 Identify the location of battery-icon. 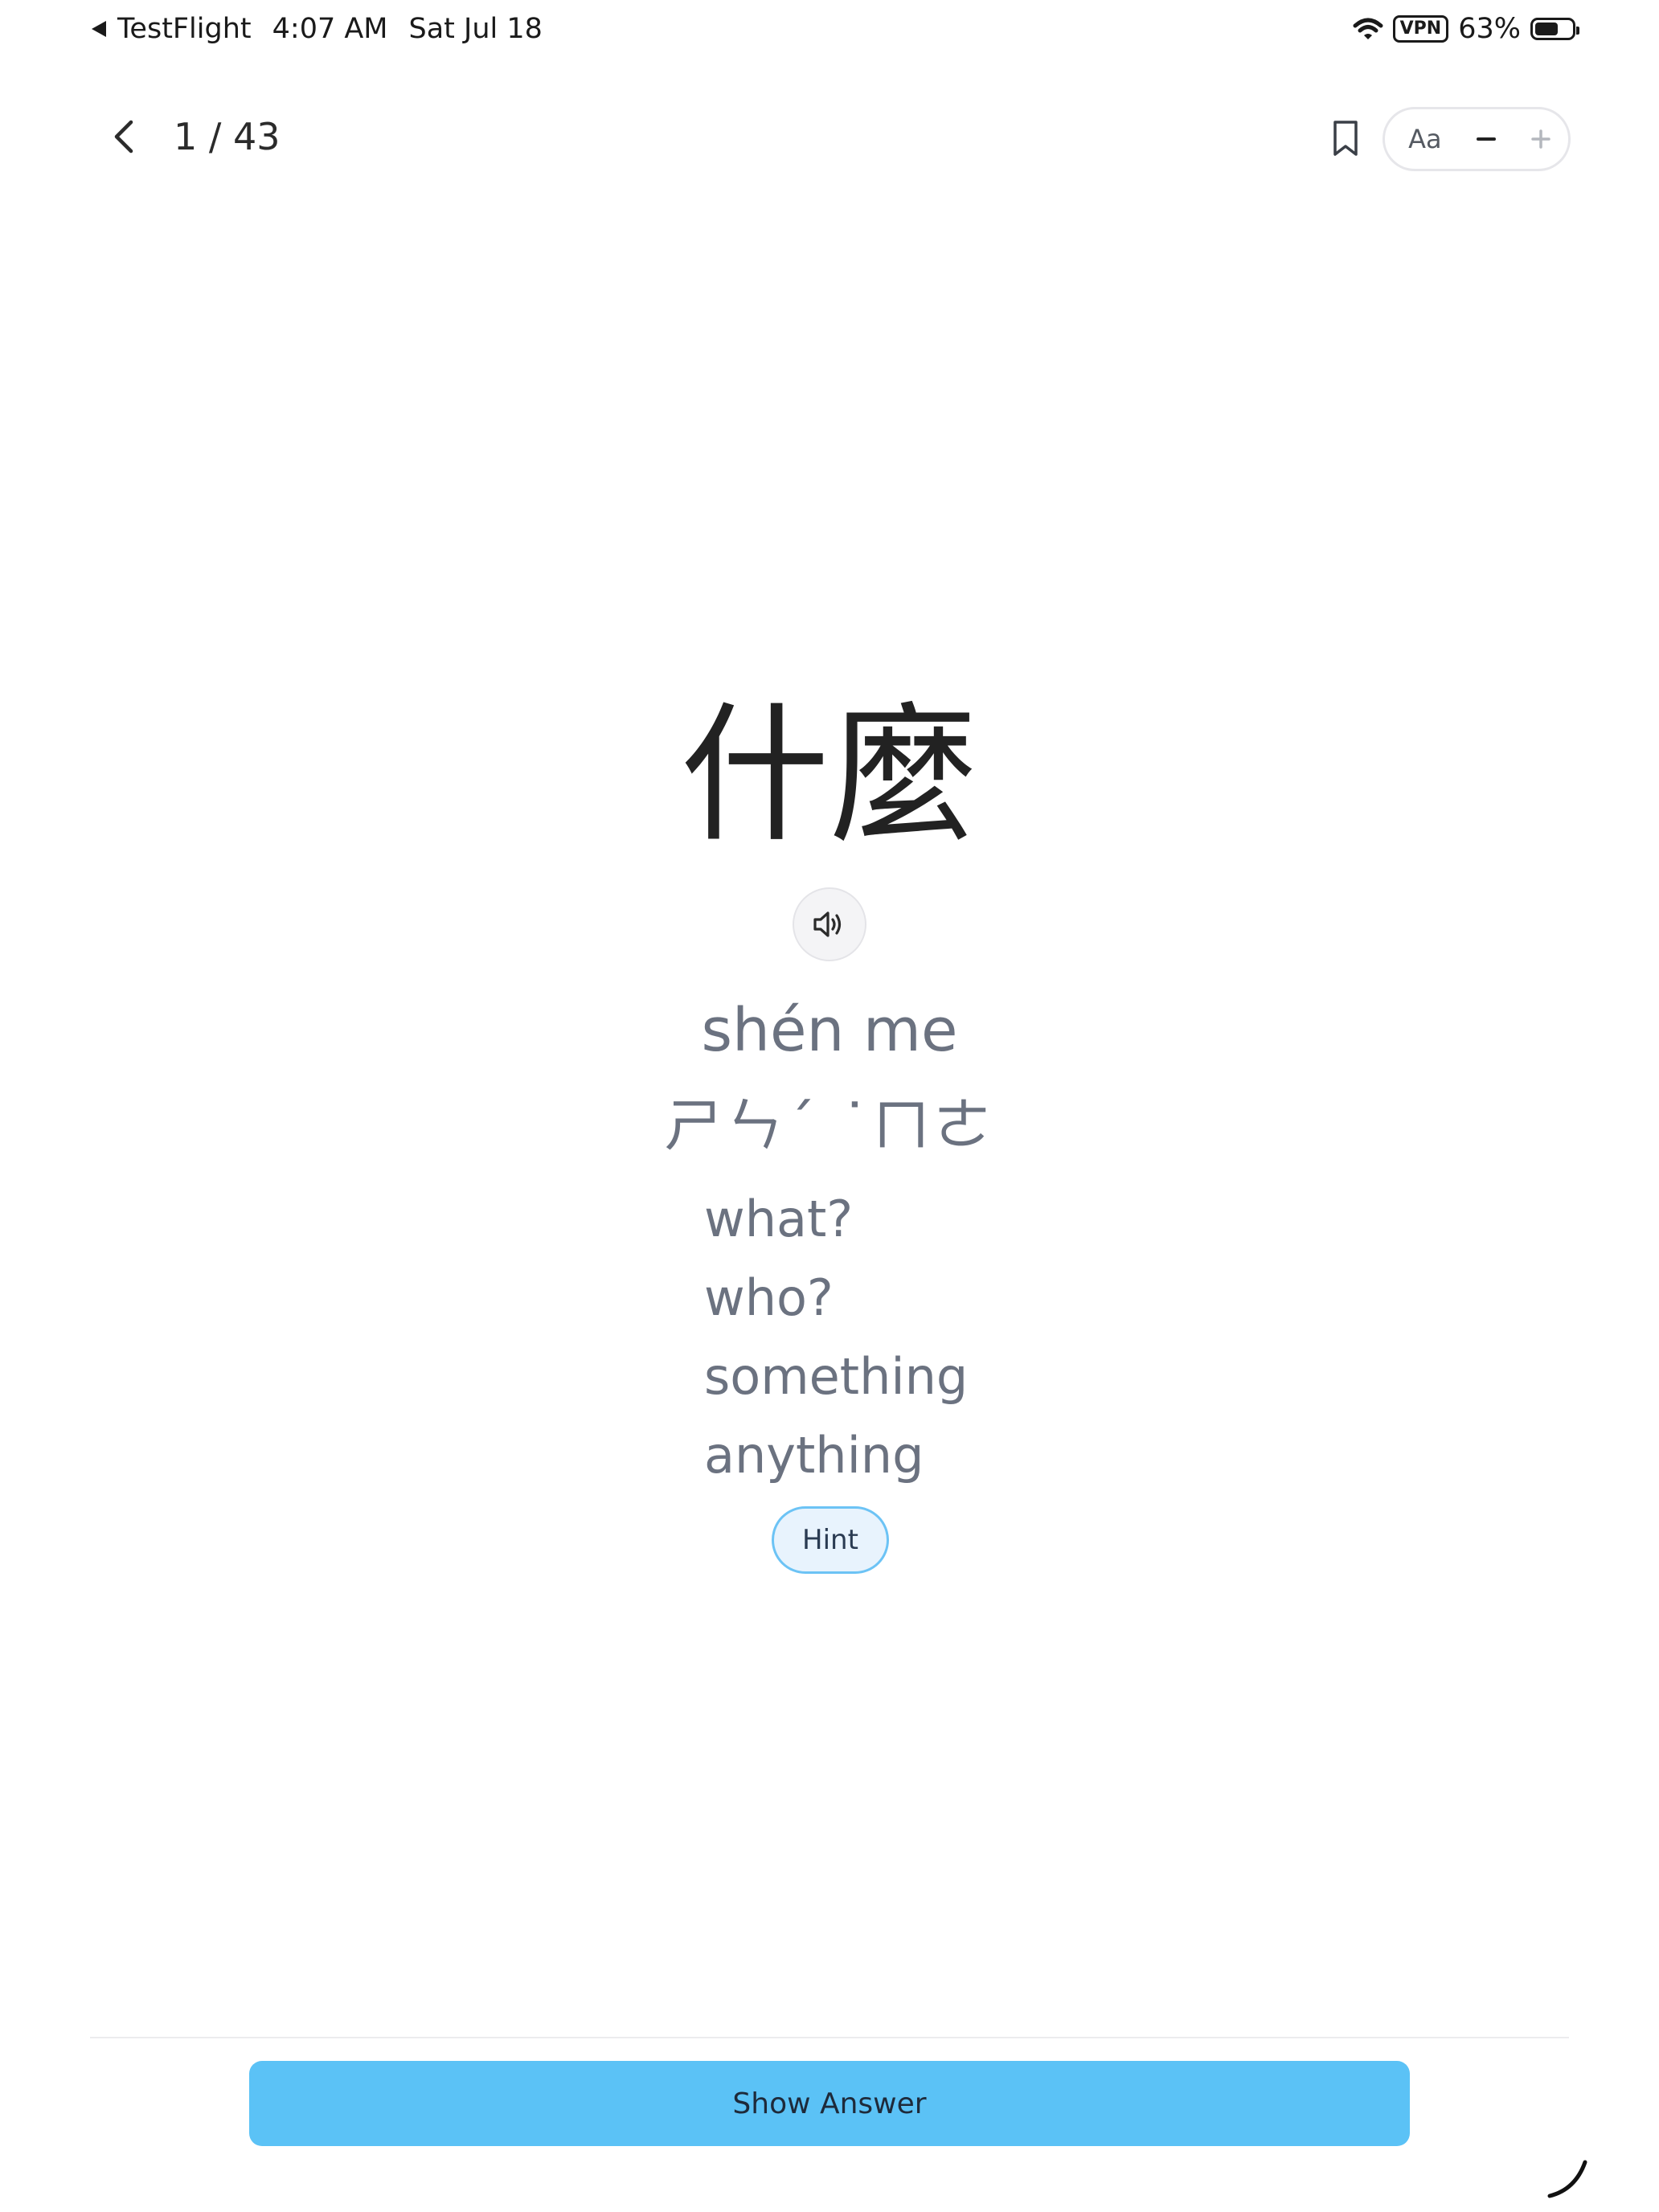
(1554, 29).